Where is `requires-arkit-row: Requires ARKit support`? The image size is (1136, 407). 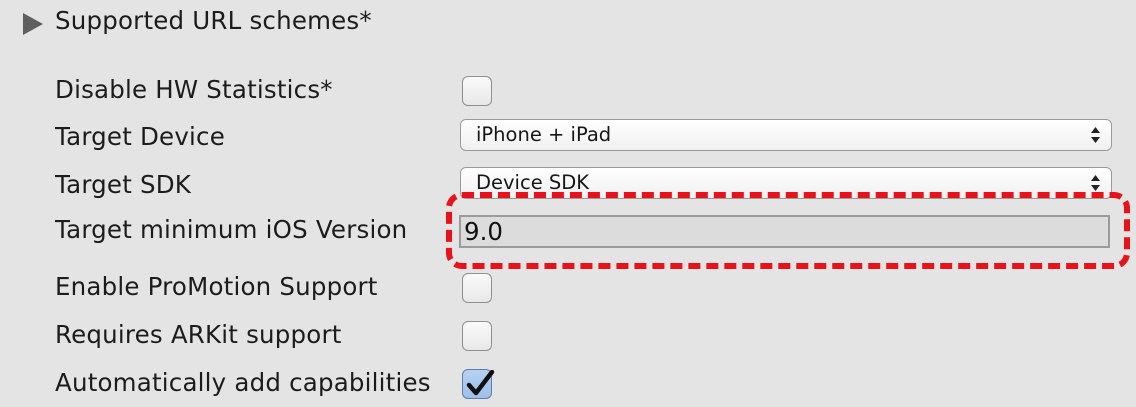
requires-arkit-row: Requires ARKit support is located at coordinates (568, 335).